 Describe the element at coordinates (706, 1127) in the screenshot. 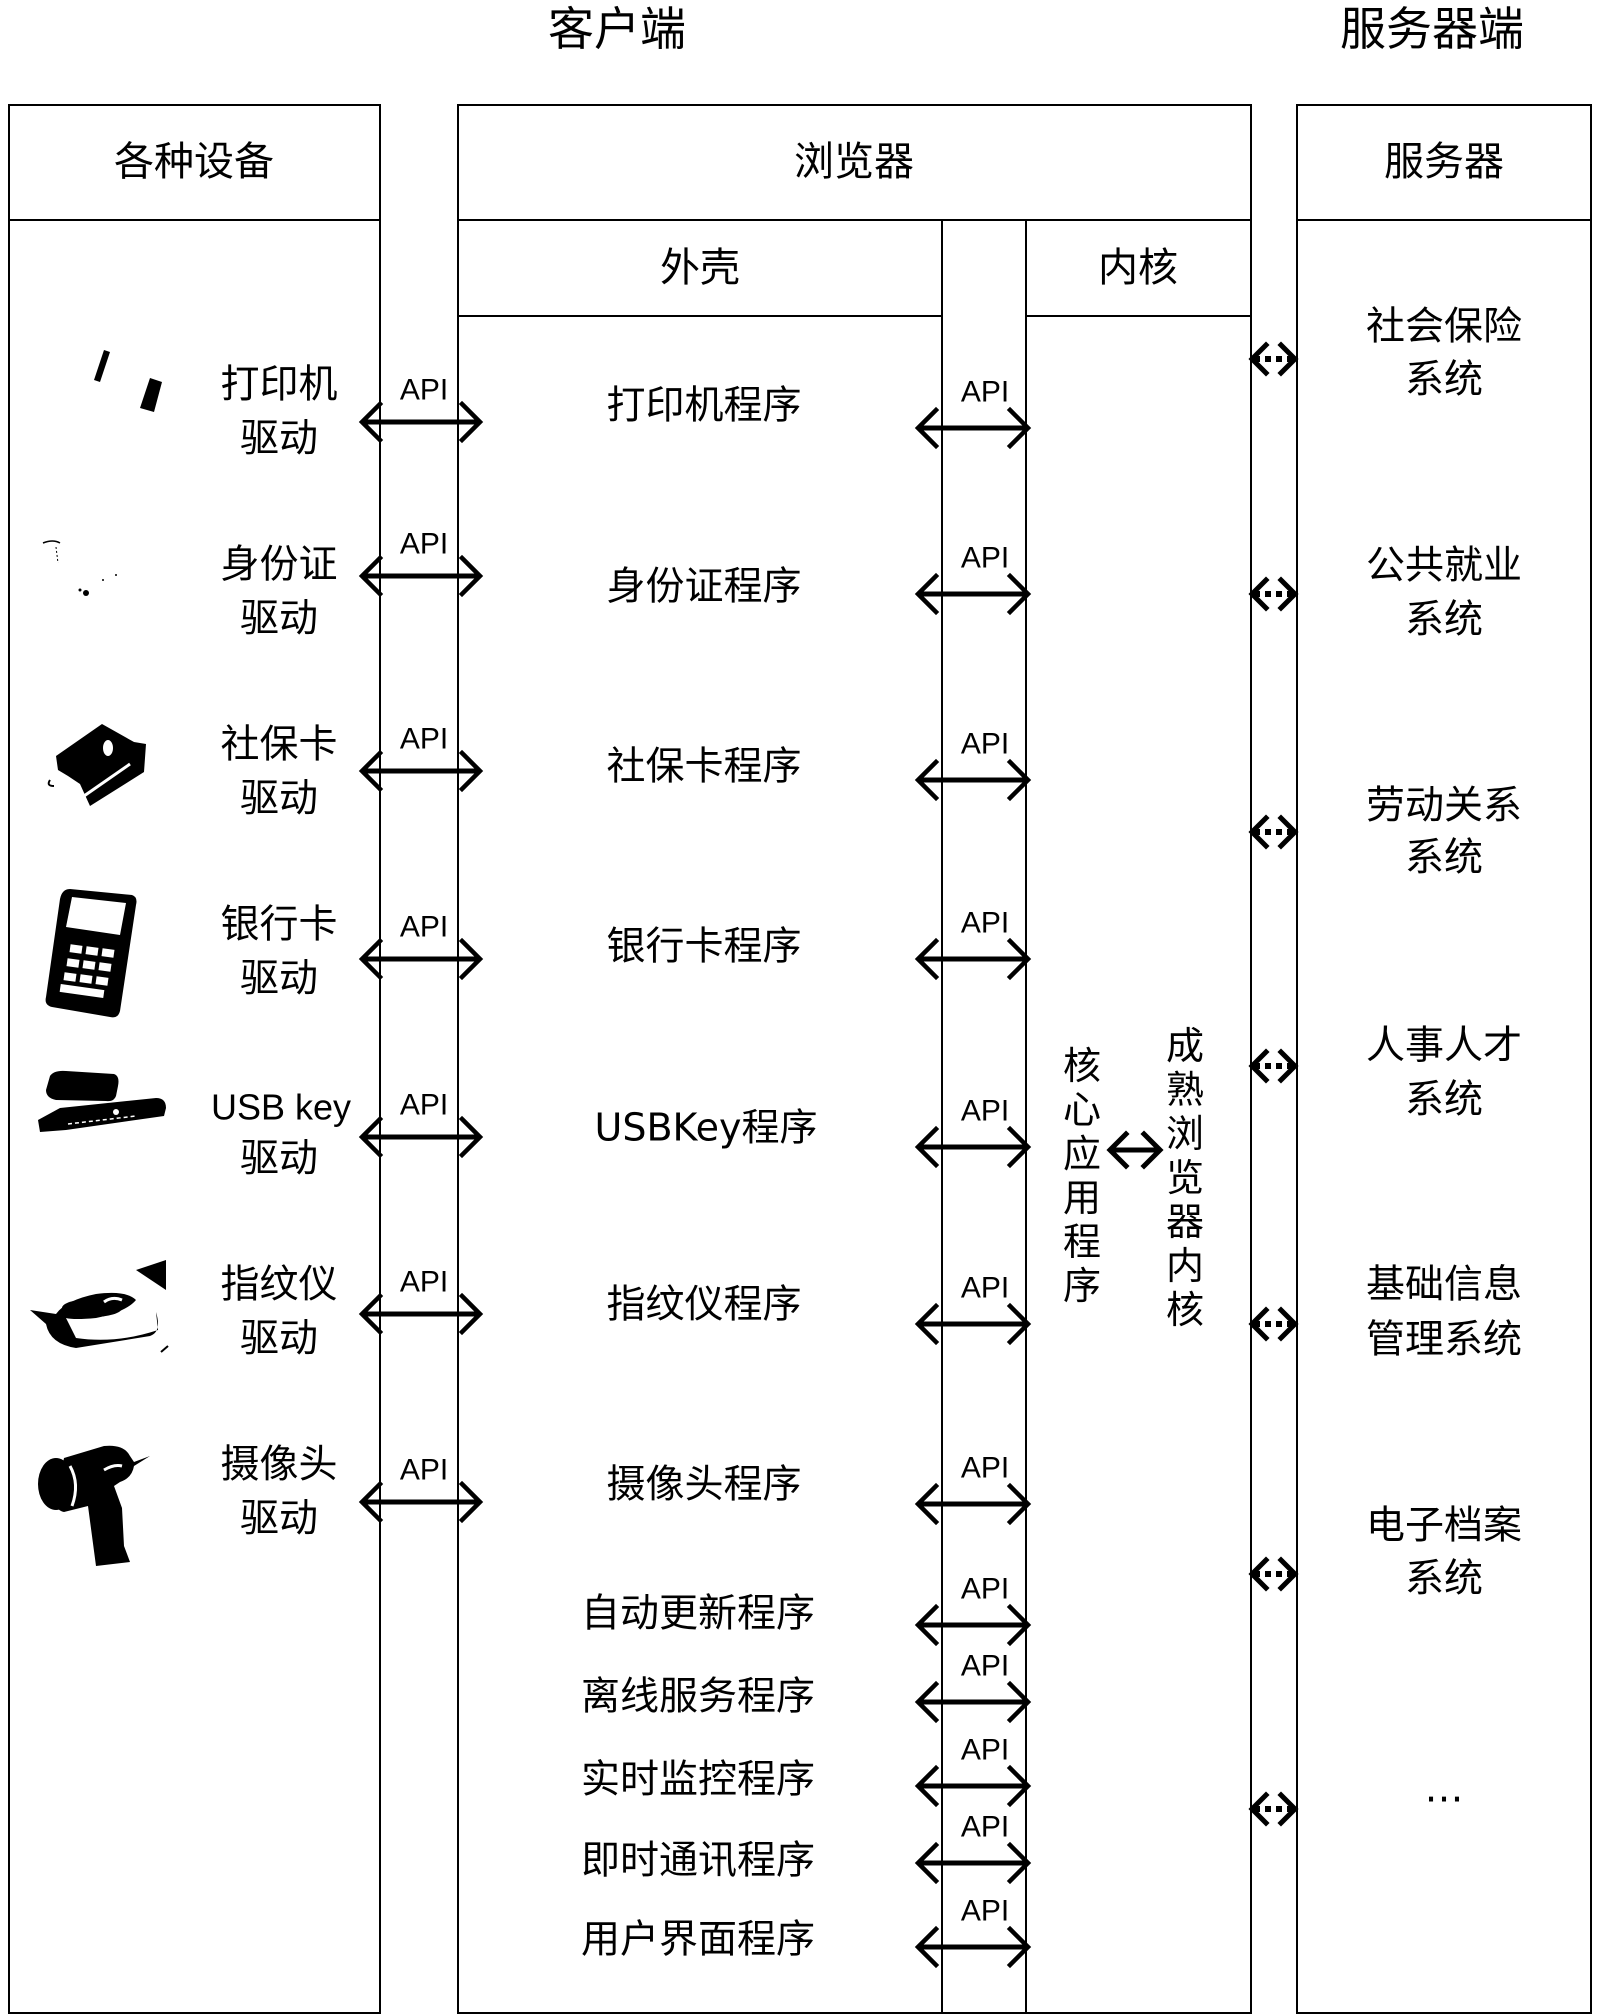

I see `program-usb-key: USBKey程序` at that location.